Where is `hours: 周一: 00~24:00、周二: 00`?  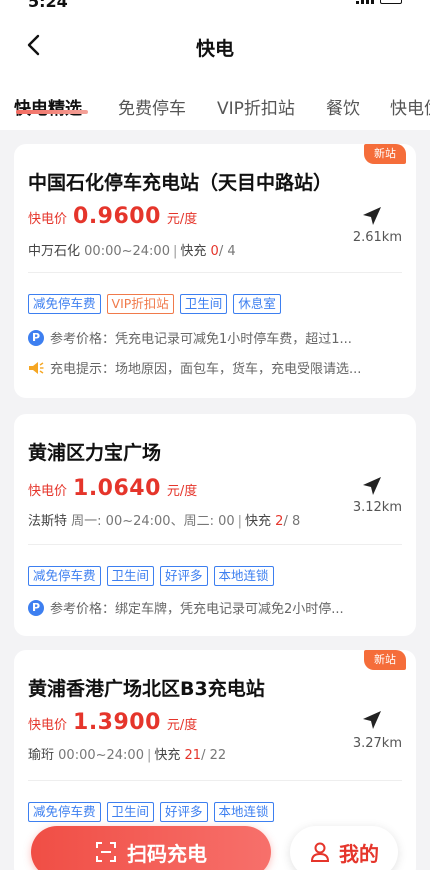
hours: 周一: 00~24:00、周二: 00 is located at coordinates (153, 521).